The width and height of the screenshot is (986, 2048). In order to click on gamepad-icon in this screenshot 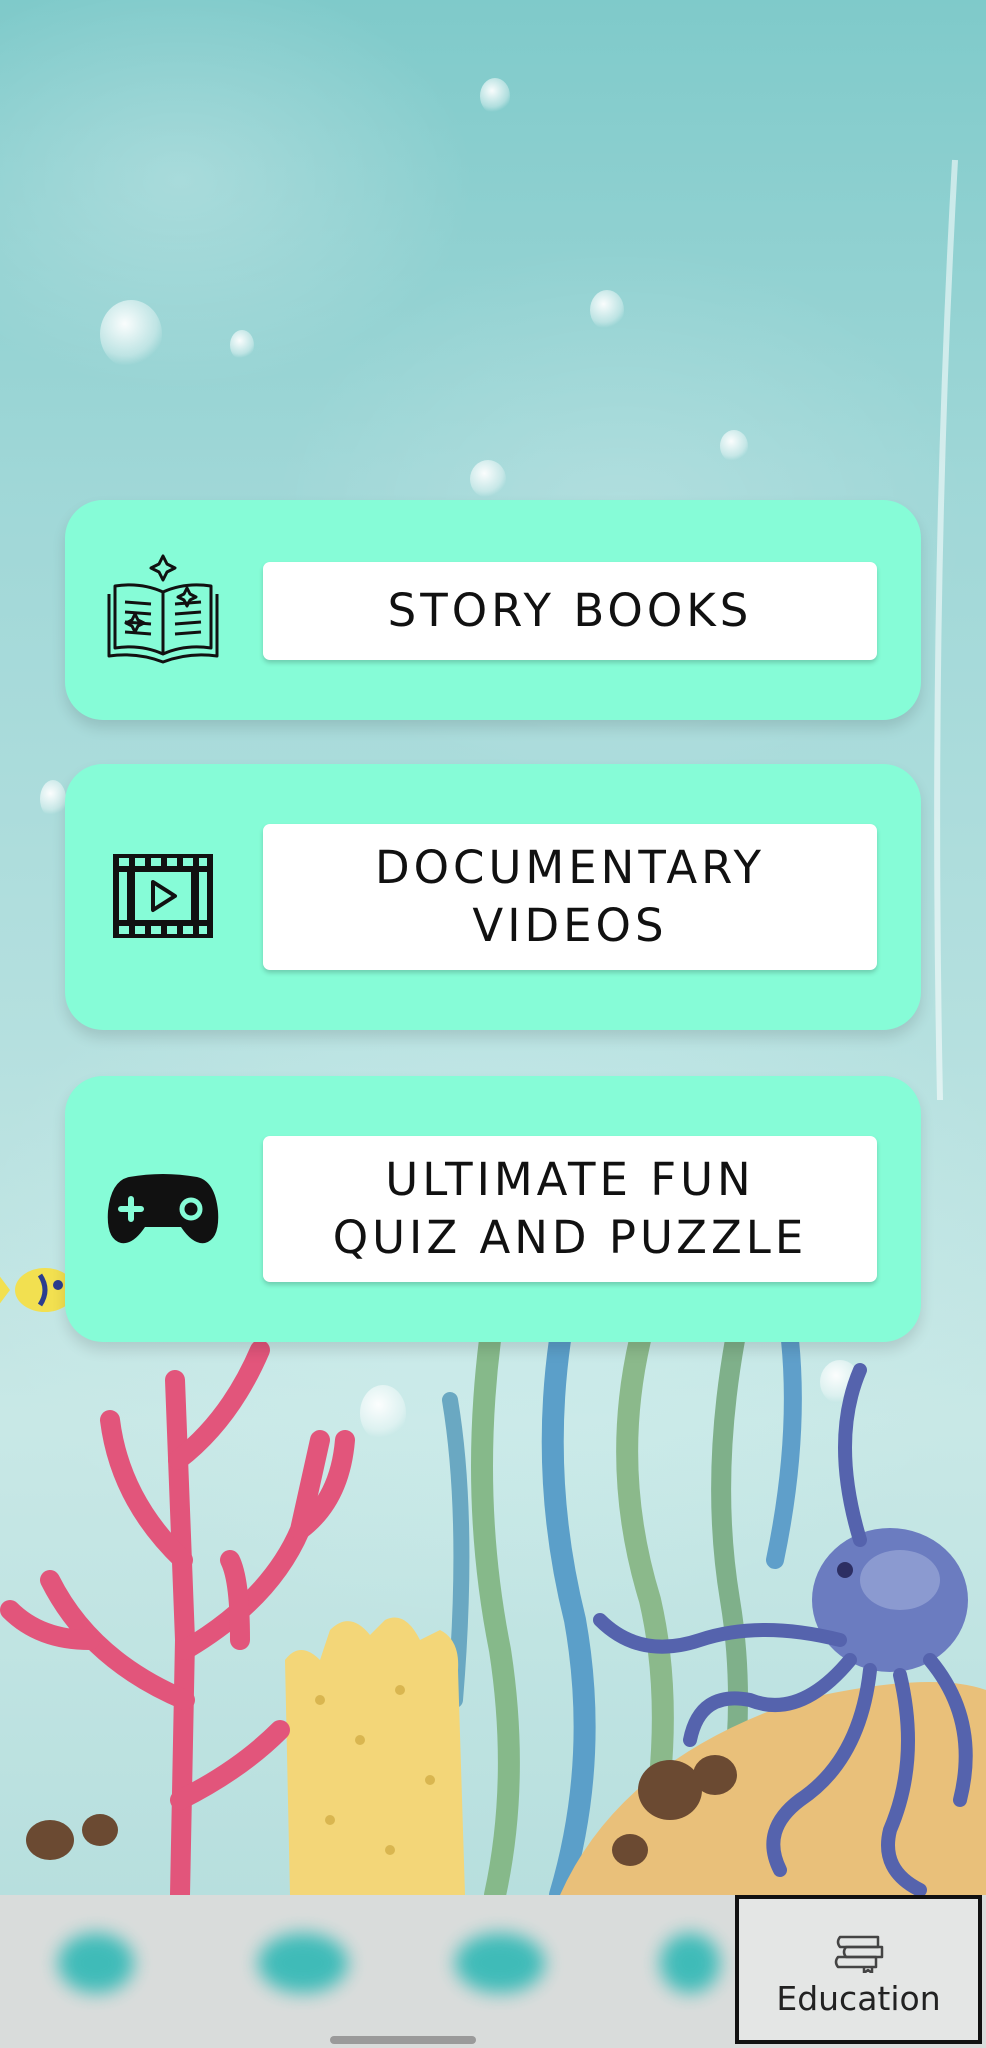, I will do `click(163, 1208)`.